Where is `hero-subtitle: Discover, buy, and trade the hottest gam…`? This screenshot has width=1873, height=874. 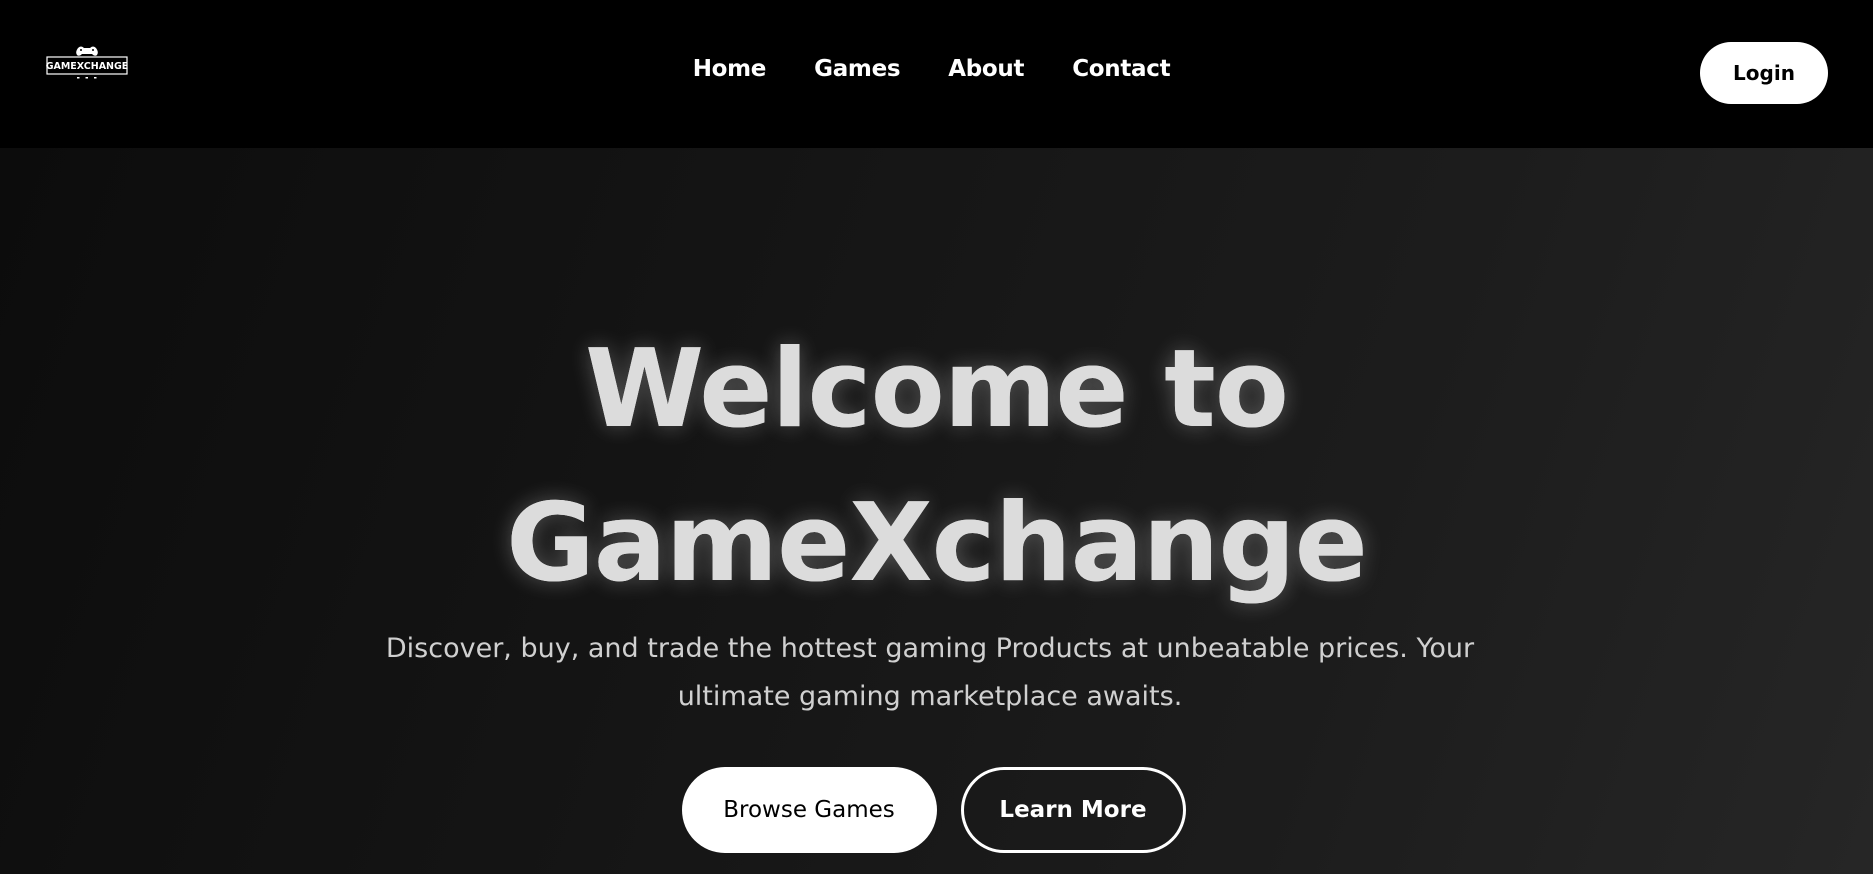
hero-subtitle: Discover, buy, and trade the hottest gam… is located at coordinates (930, 672).